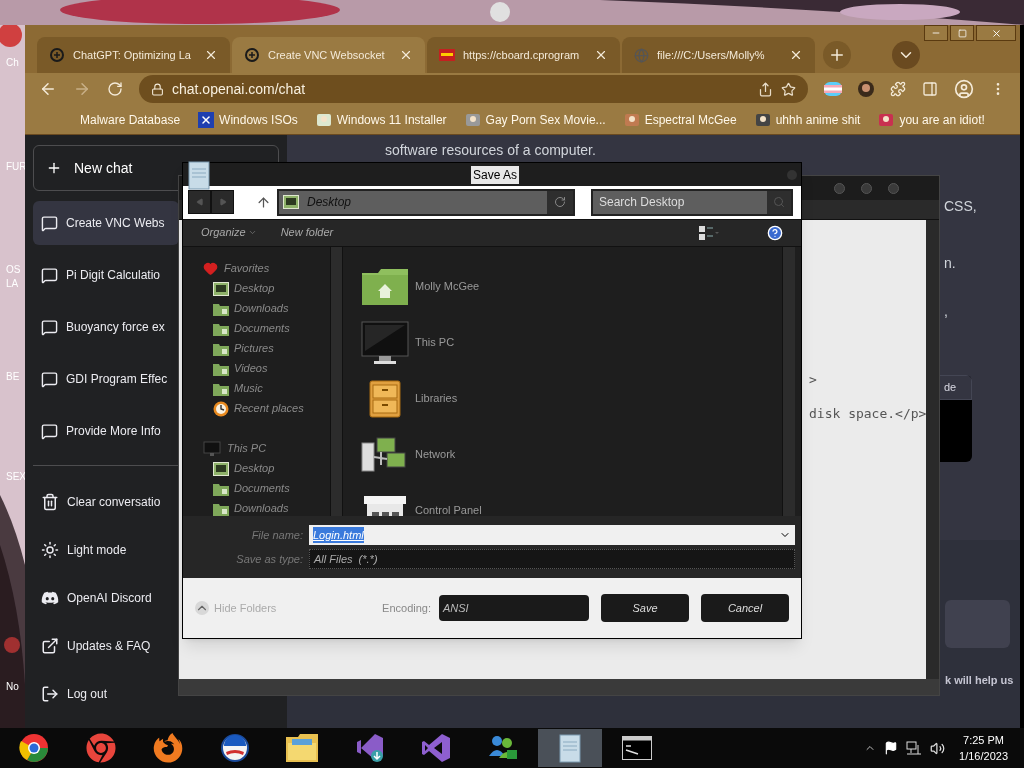 This screenshot has height=768, width=1024. I want to click on conversation-item: Pi Digit Calculatio, so click(106, 275).